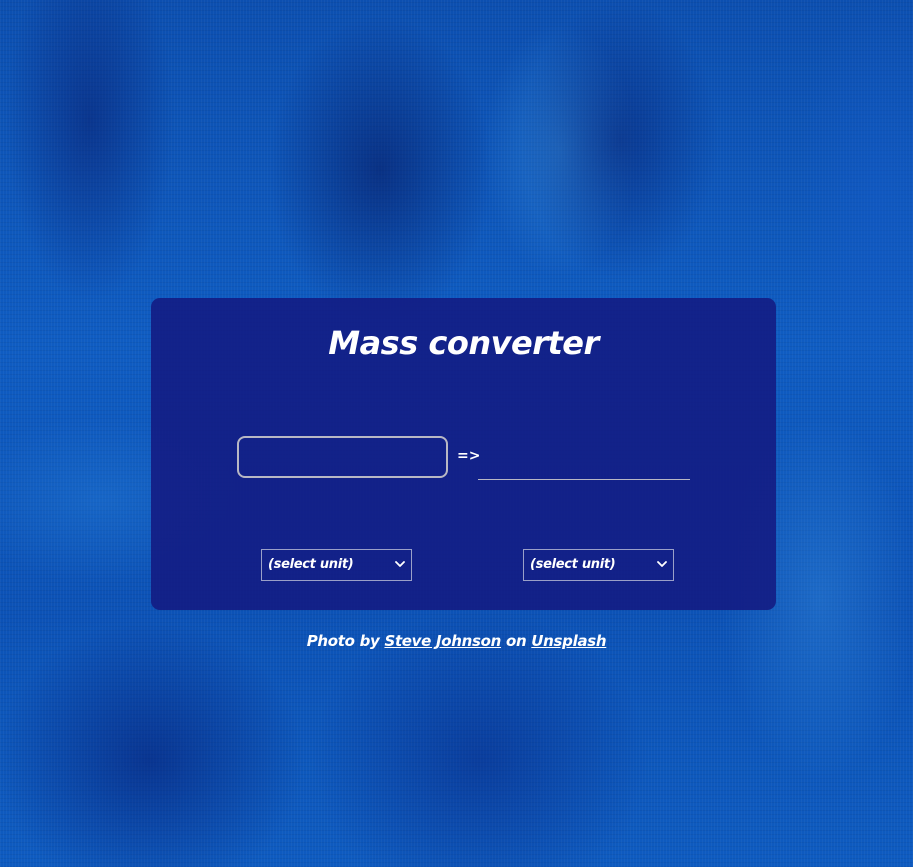 The width and height of the screenshot is (913, 867). What do you see at coordinates (516, 641) in the screenshot?
I see `credit-middle: on` at bounding box center [516, 641].